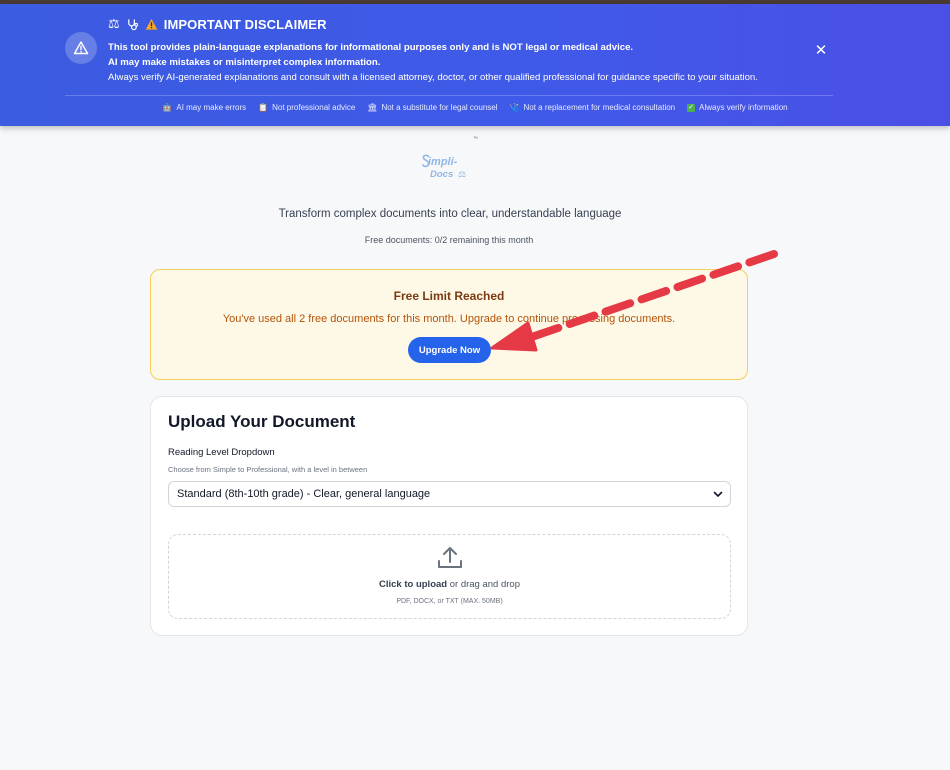  What do you see at coordinates (81, 48) in the screenshot?
I see `warning-triangle-icon` at bounding box center [81, 48].